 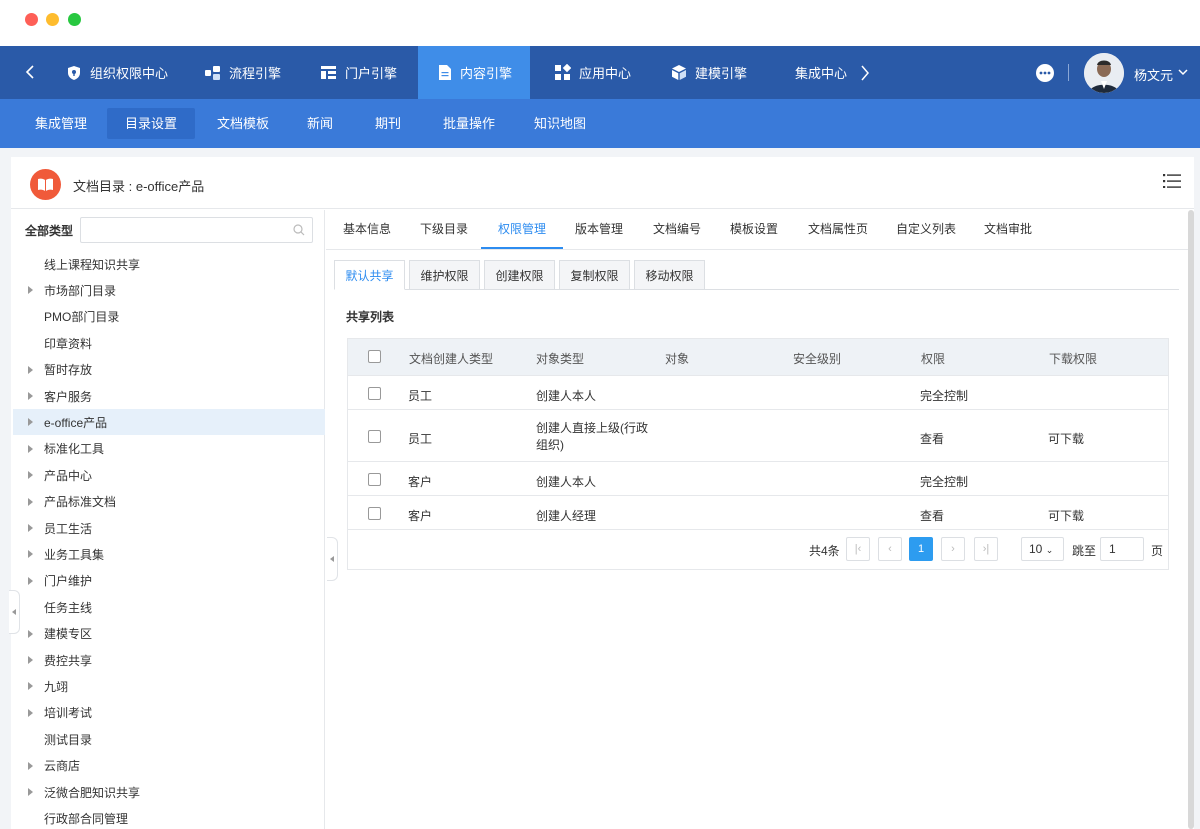 What do you see at coordinates (169, 502) in the screenshot?
I see `tree-item: 产品标准文档` at bounding box center [169, 502].